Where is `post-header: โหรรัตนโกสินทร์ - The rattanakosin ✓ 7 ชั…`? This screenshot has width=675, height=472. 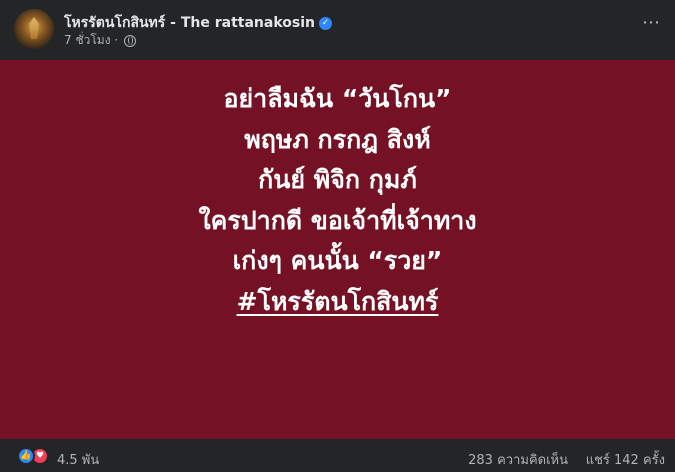 post-header: โหรรัตนโกสินทร์ - The rattanakosin ✓ 7 ชั… is located at coordinates (337, 30).